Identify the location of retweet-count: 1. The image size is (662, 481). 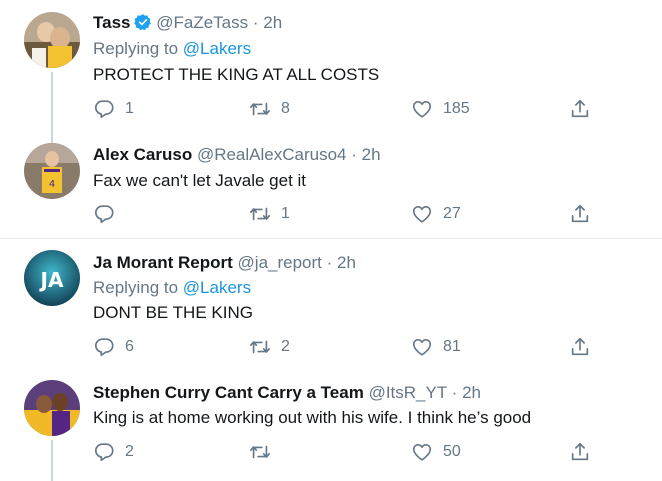
(285, 213).